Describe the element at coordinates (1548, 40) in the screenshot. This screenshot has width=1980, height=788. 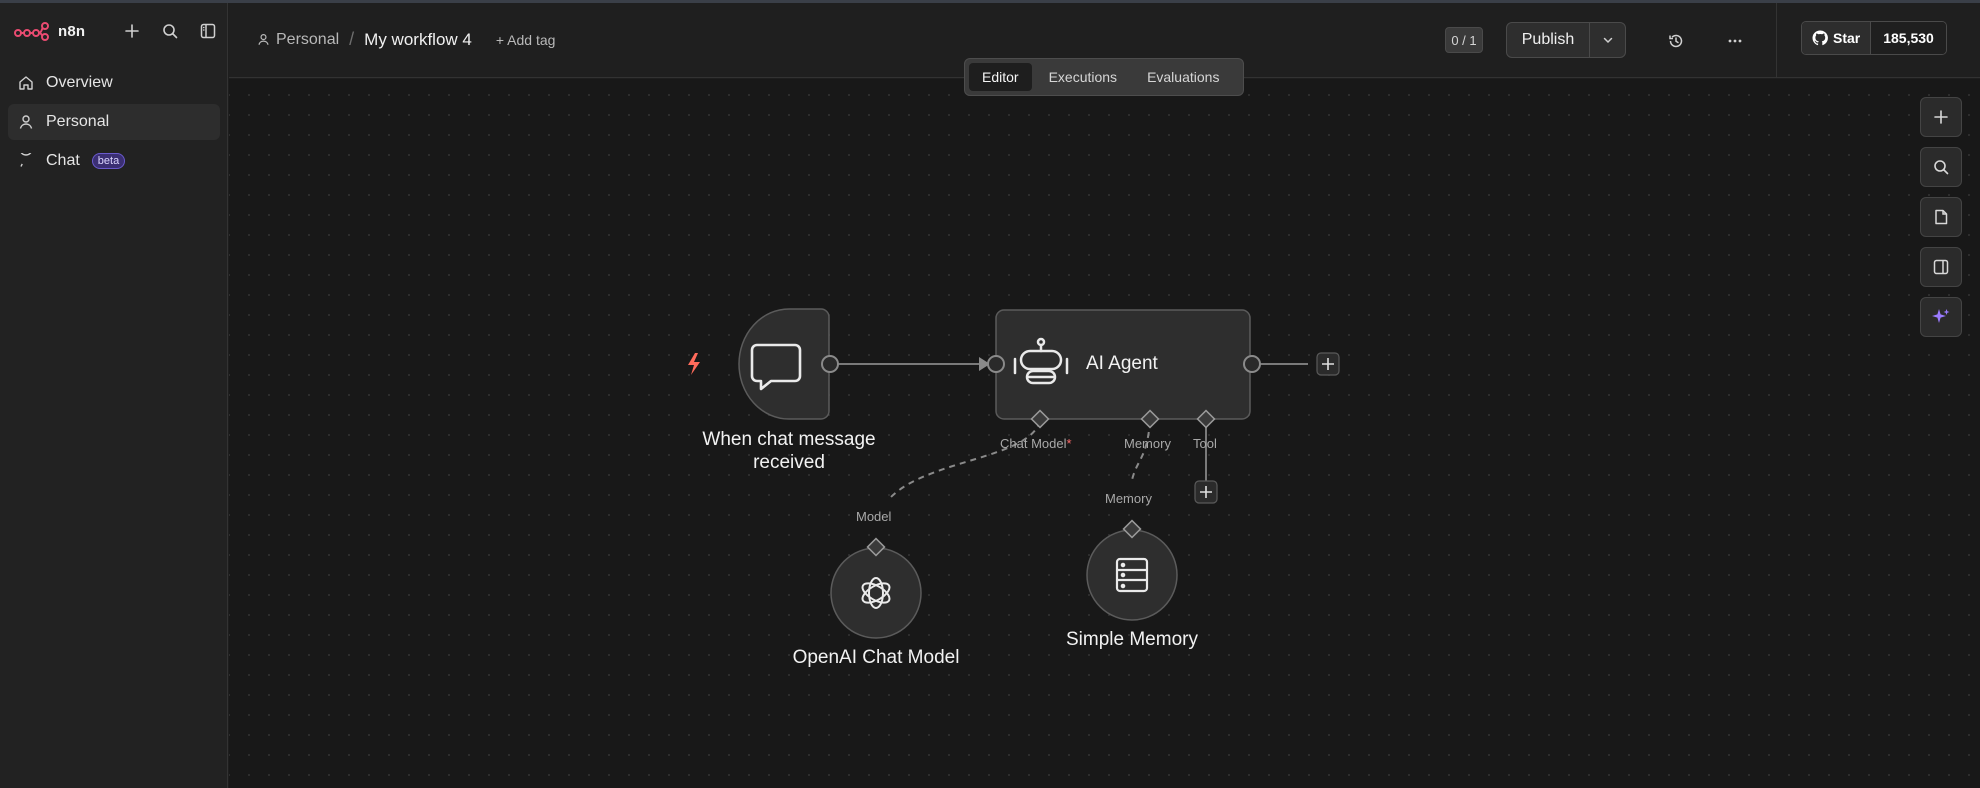
I see `publish-button: Publish` at that location.